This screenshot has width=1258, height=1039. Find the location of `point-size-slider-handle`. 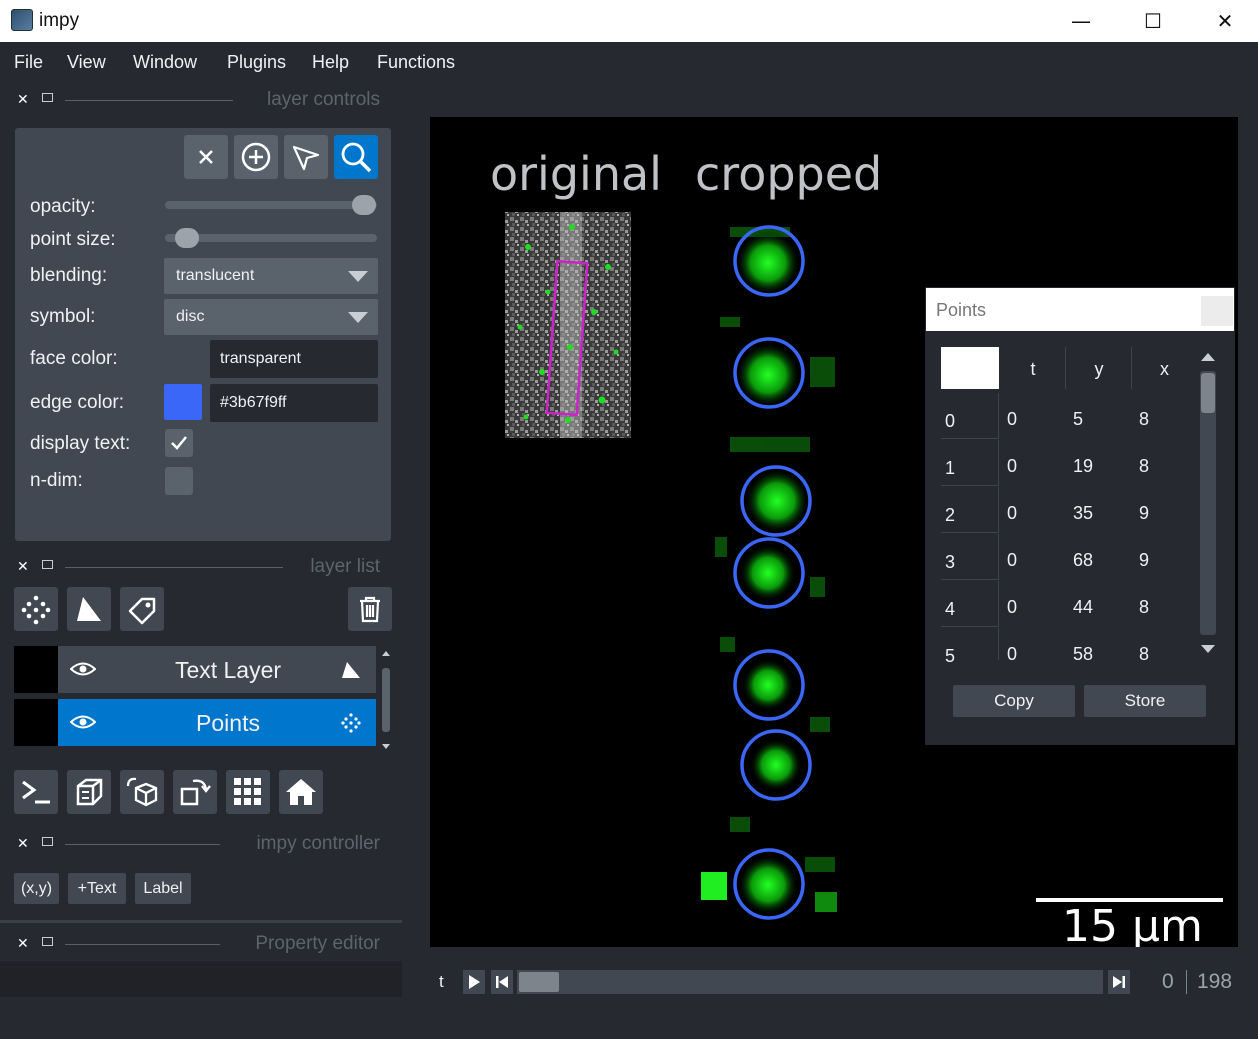

point-size-slider-handle is located at coordinates (187, 238).